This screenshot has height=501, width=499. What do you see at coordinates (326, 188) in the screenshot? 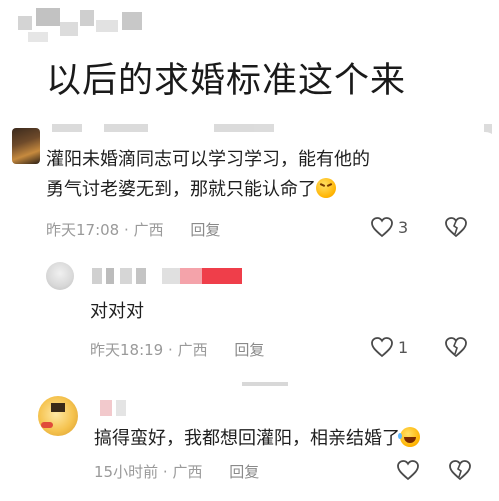
I see `crossed-eyes-emoji-icon` at bounding box center [326, 188].